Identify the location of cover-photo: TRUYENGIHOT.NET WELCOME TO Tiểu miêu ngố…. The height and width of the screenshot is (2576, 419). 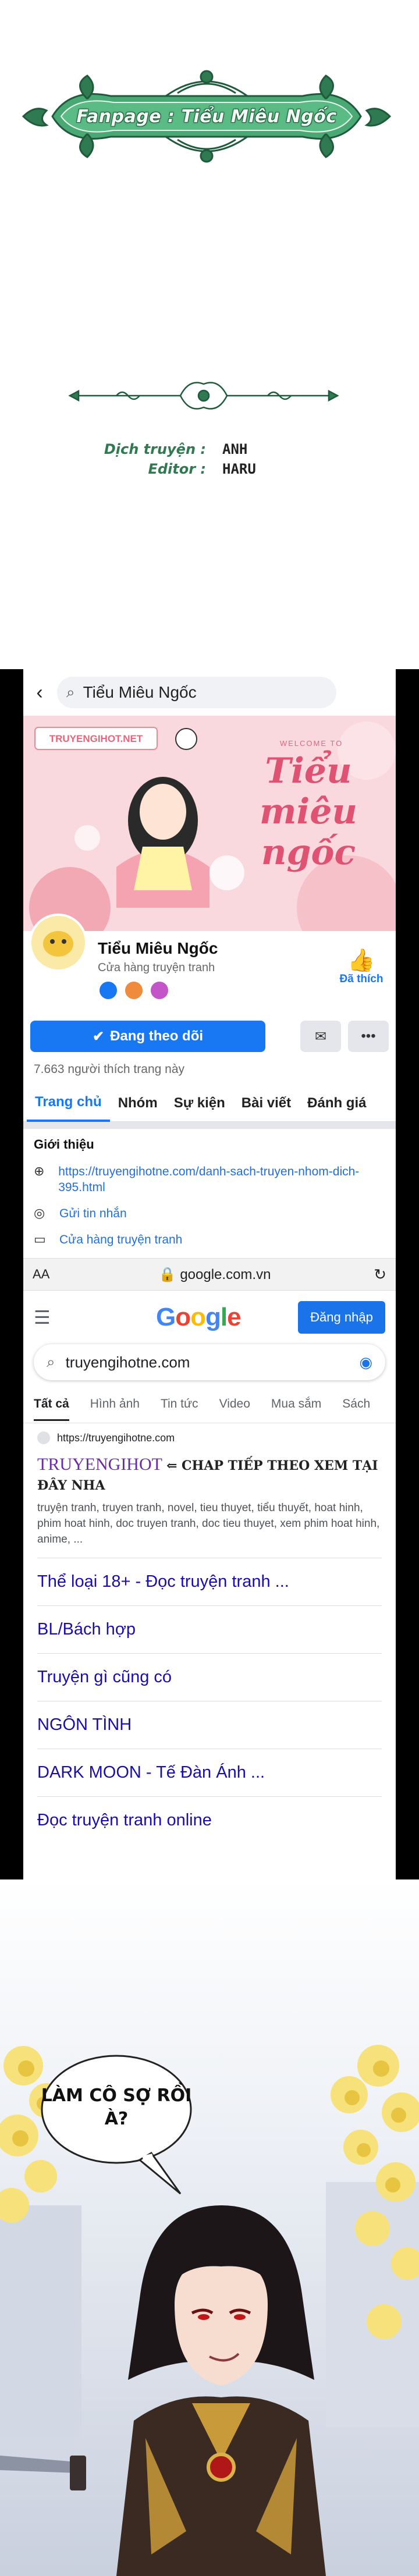
(210, 823).